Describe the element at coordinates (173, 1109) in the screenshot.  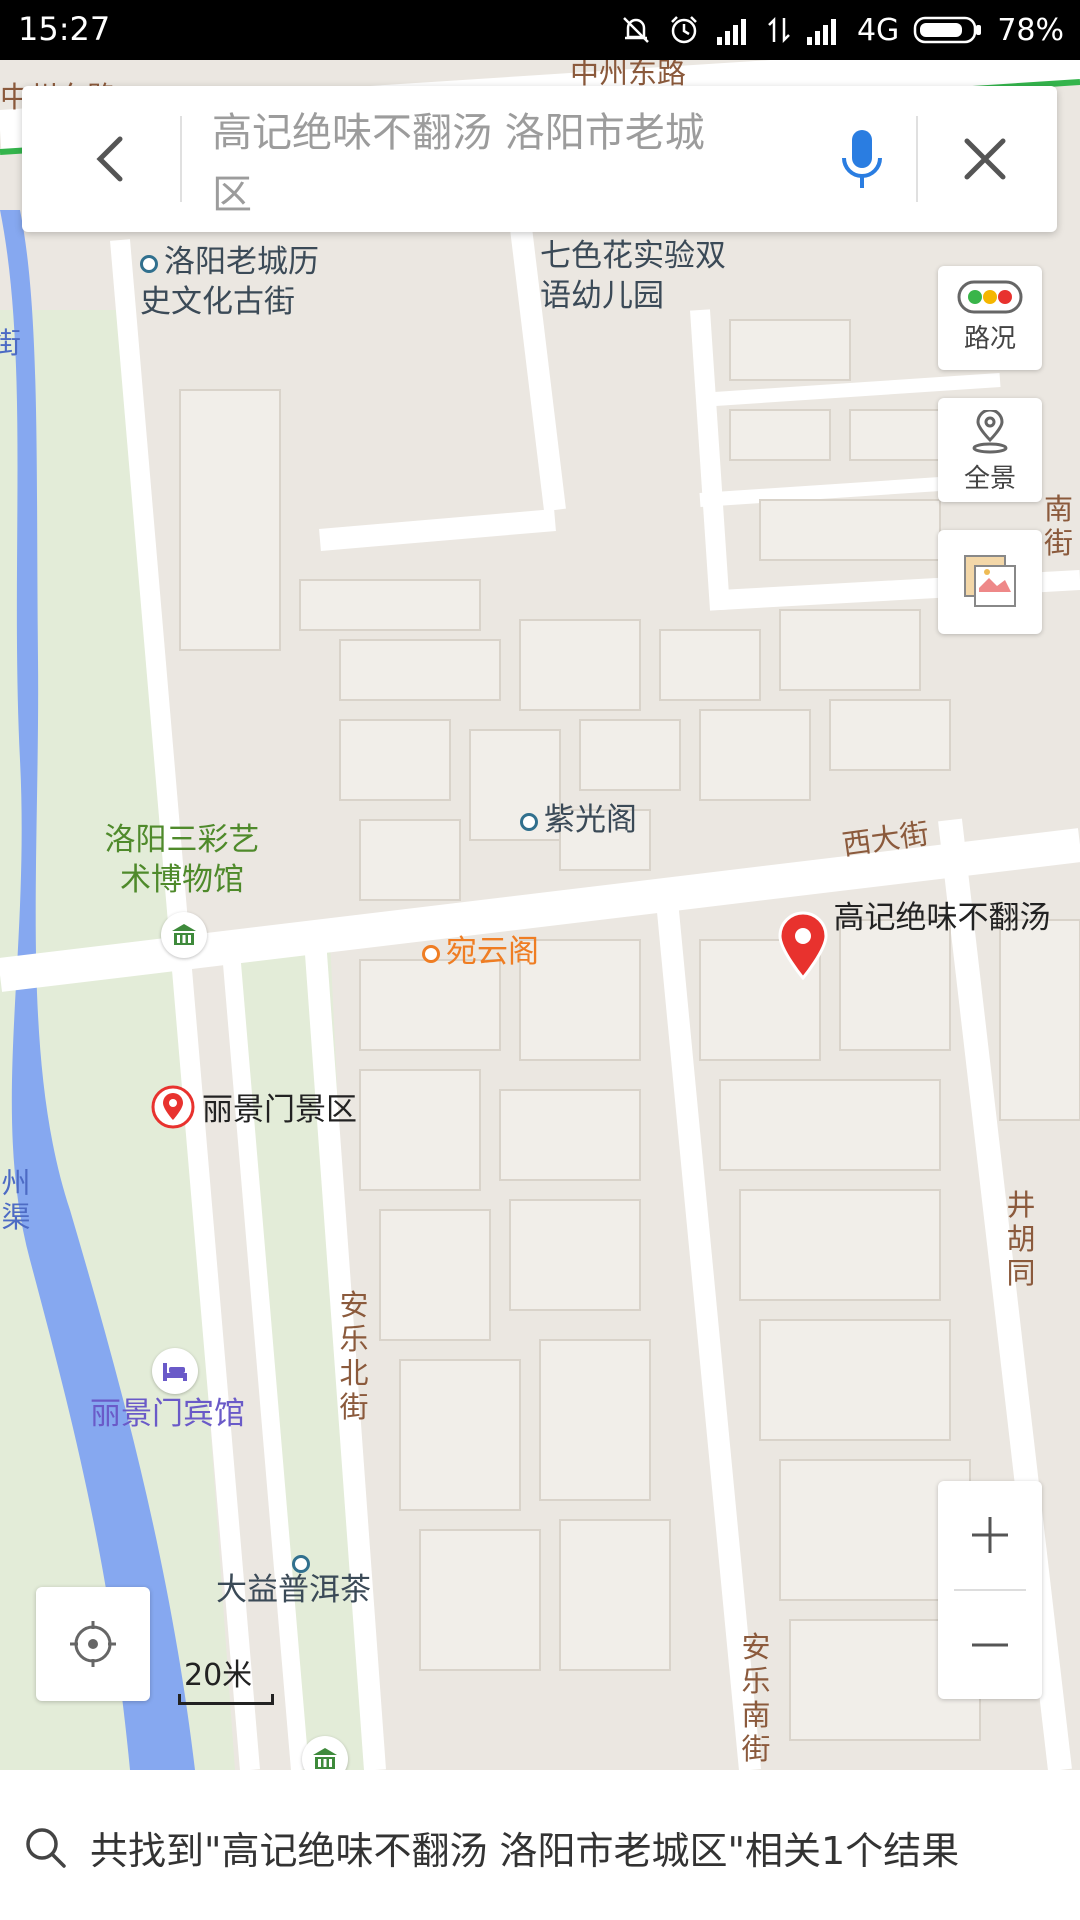
I see `scenic-pin-icon` at that location.